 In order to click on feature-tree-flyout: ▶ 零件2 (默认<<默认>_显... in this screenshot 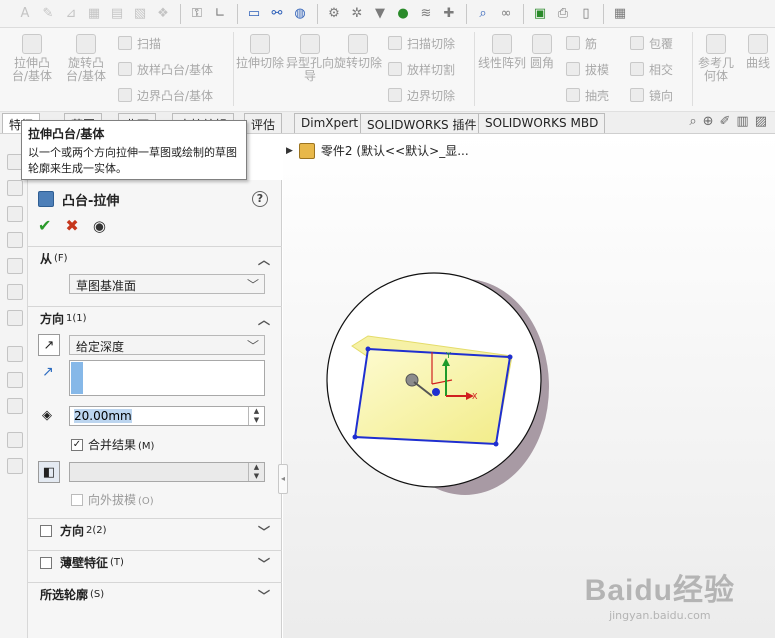, I will do `click(377, 150)`.